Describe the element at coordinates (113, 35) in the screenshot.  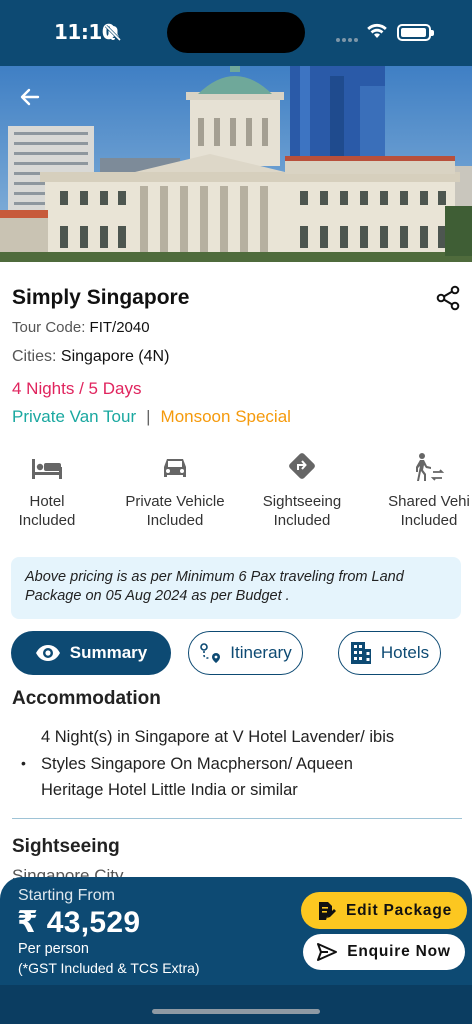
I see `bell-off-icon` at that location.